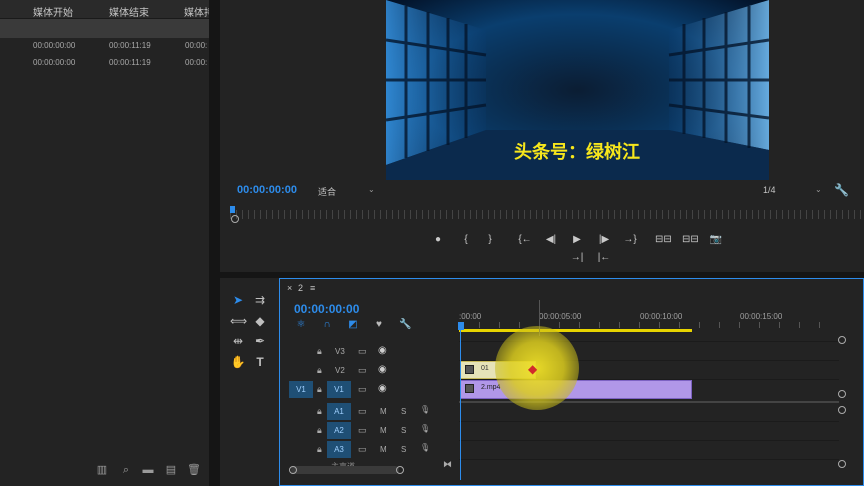 This screenshot has height=486, width=864. Describe the element at coordinates (235, 219) in the screenshot. I see `zoom-scroll-handle` at that location.